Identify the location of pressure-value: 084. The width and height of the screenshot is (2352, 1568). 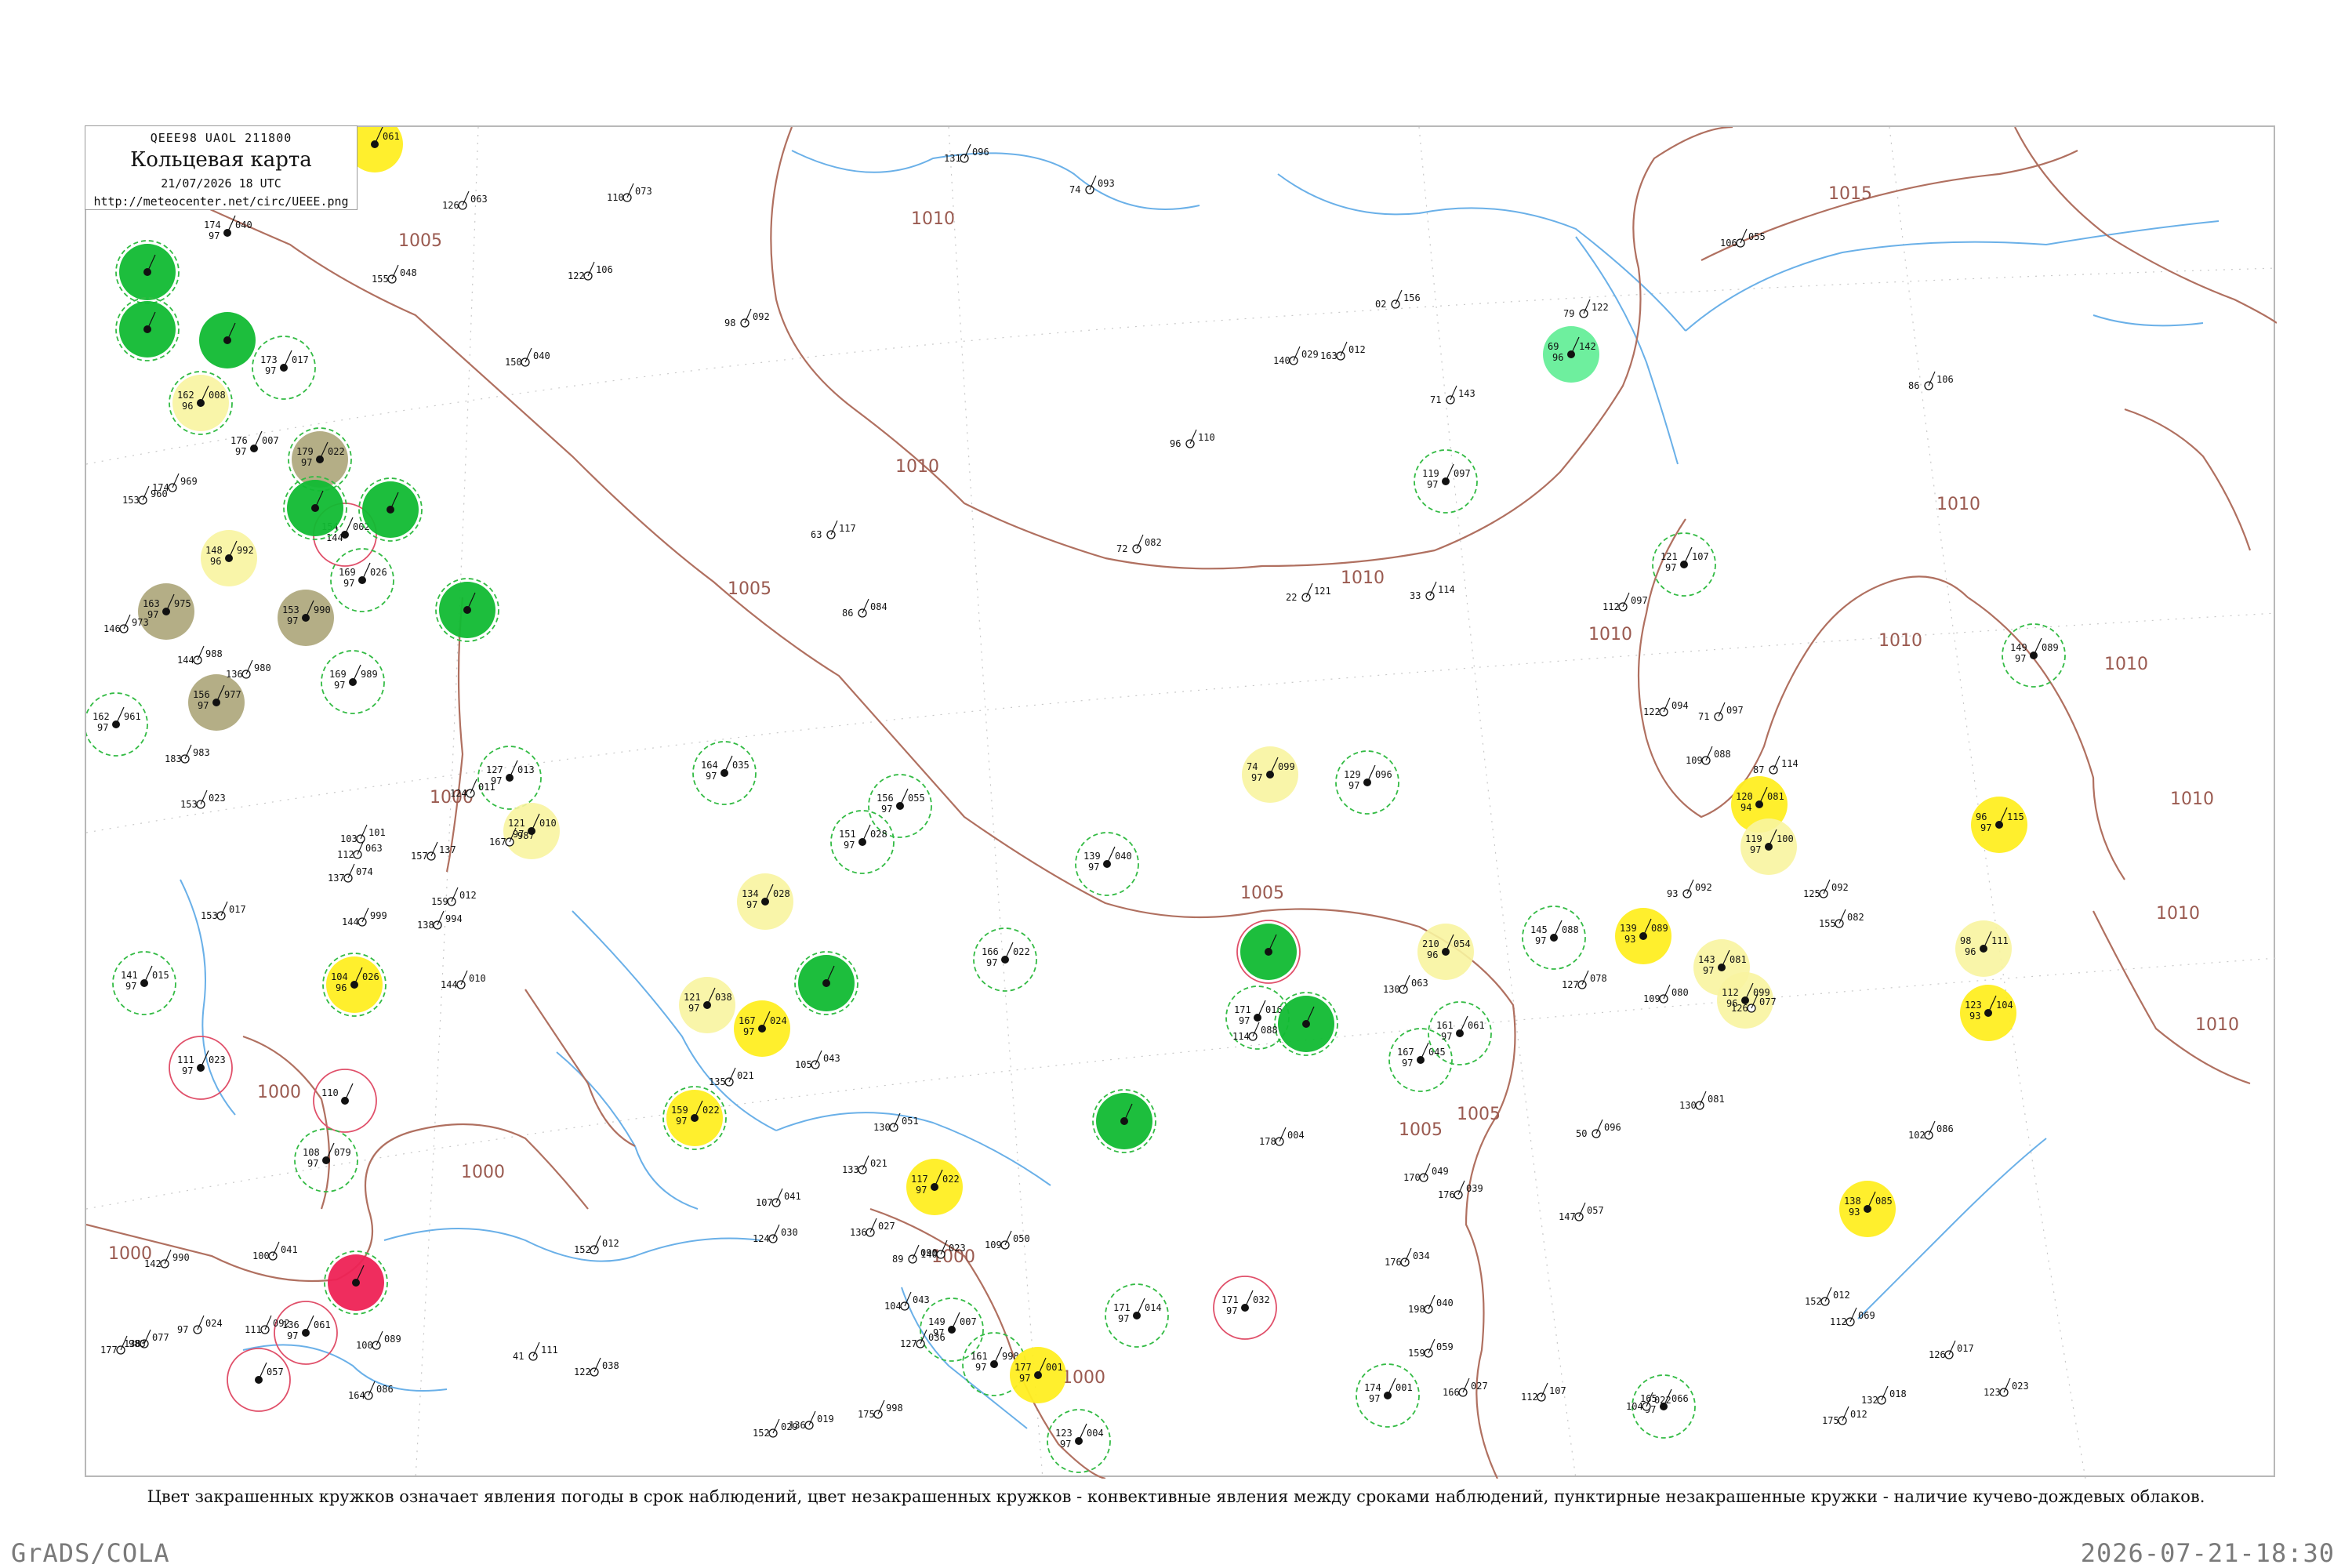
(878, 606).